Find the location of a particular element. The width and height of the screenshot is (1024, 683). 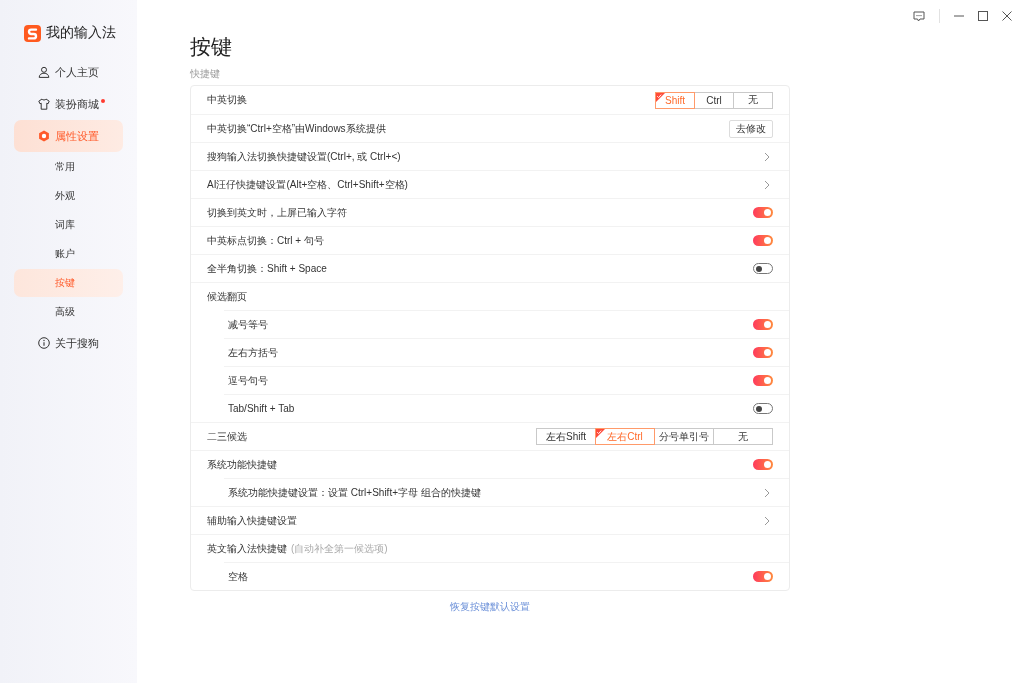

shirt-icon is located at coordinates (44, 104).